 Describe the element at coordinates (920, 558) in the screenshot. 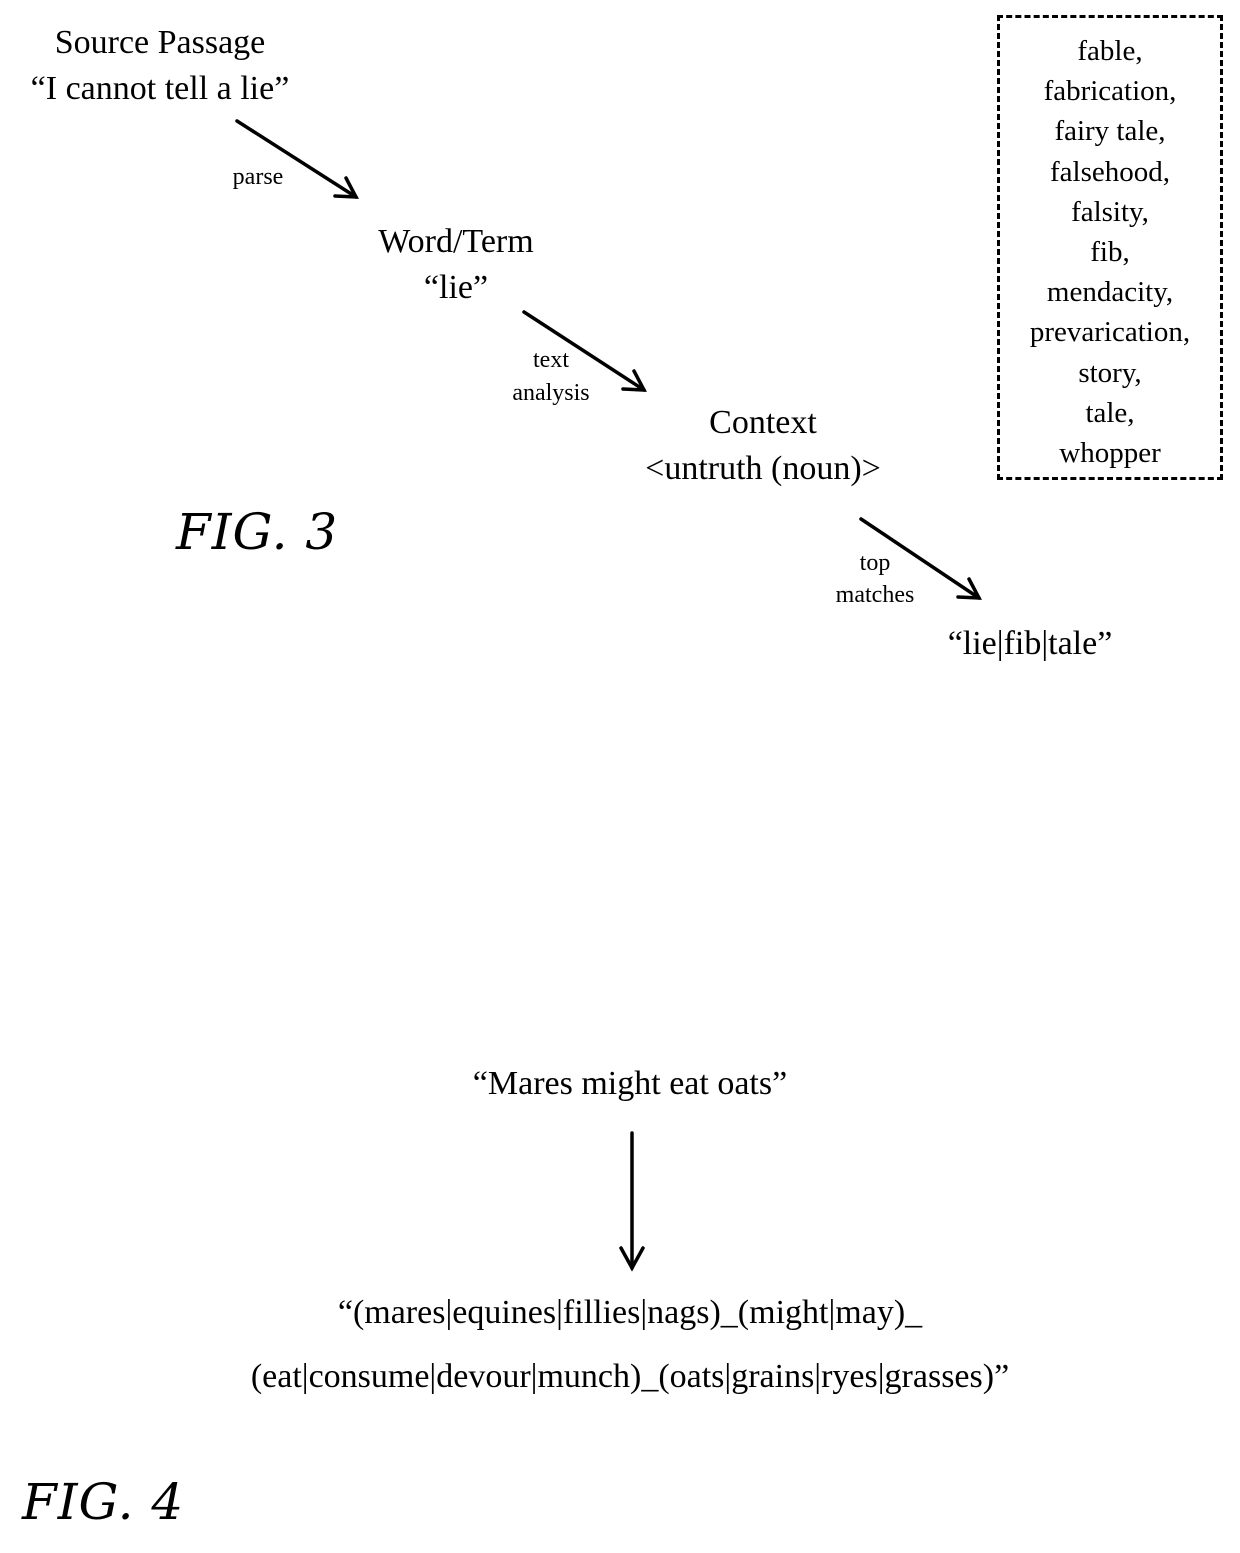

I see `top-matches-arrow` at that location.